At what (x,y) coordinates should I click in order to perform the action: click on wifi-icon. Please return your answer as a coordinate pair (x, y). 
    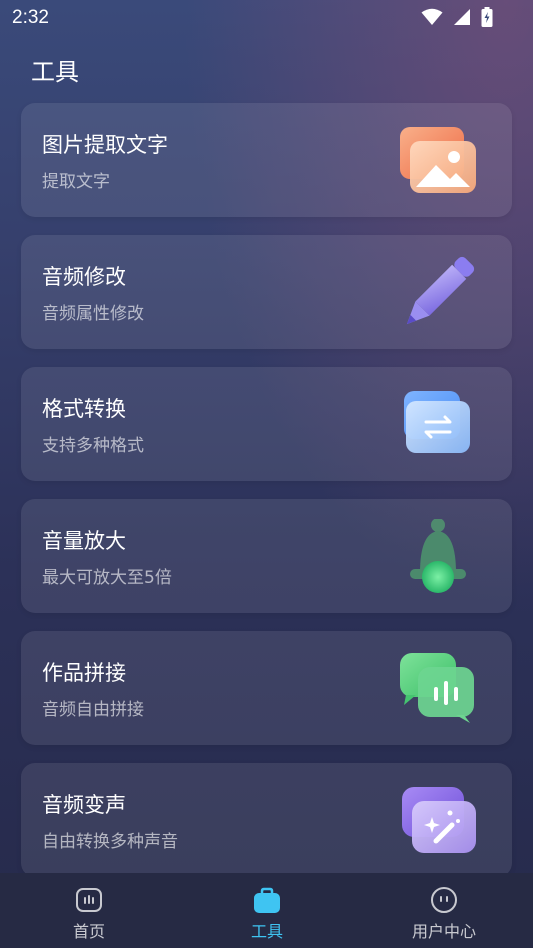
    Looking at the image, I should click on (432, 16).